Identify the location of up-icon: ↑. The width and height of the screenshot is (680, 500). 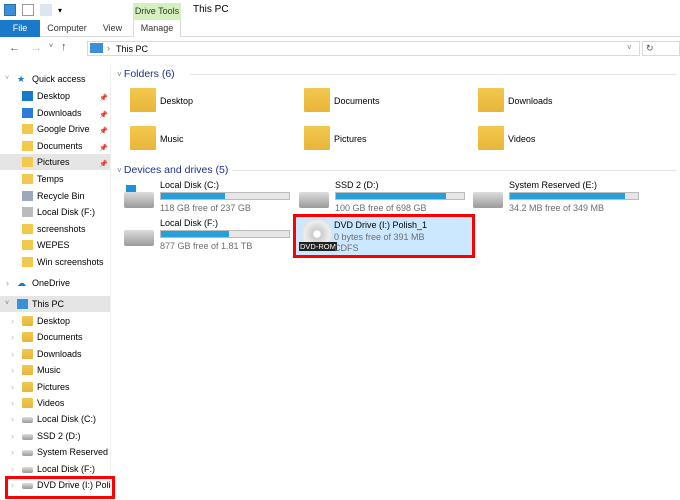
(64, 47).